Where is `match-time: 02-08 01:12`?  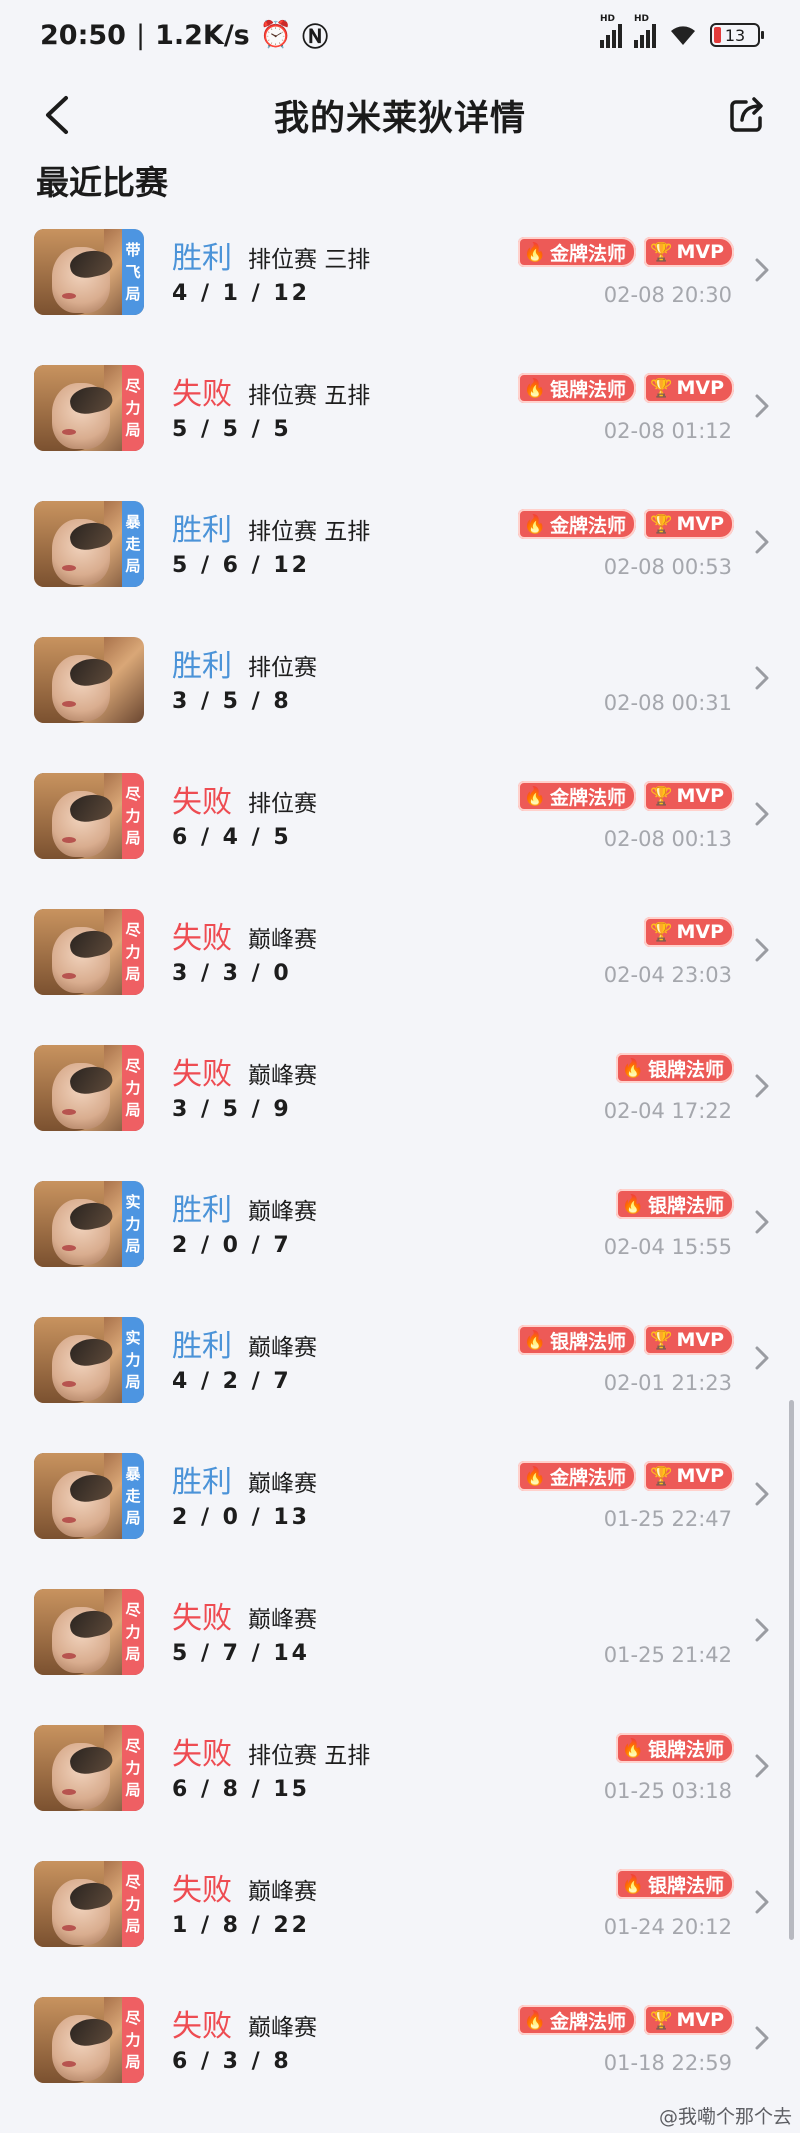
match-time: 02-08 01:12 is located at coordinates (667, 431).